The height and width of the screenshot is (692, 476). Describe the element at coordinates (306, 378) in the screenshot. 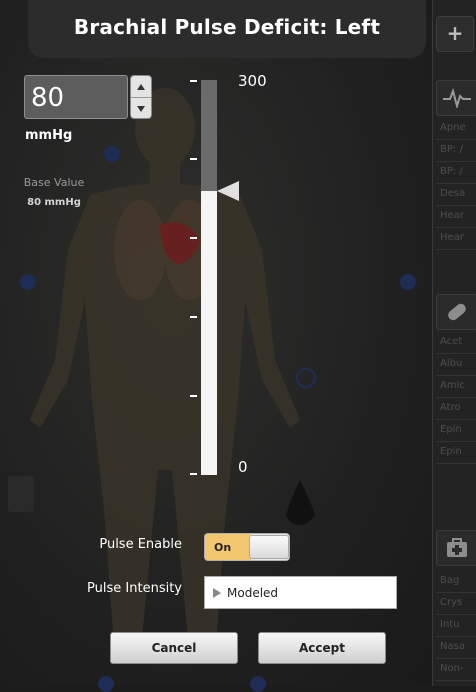

I see `marker-ring` at that location.